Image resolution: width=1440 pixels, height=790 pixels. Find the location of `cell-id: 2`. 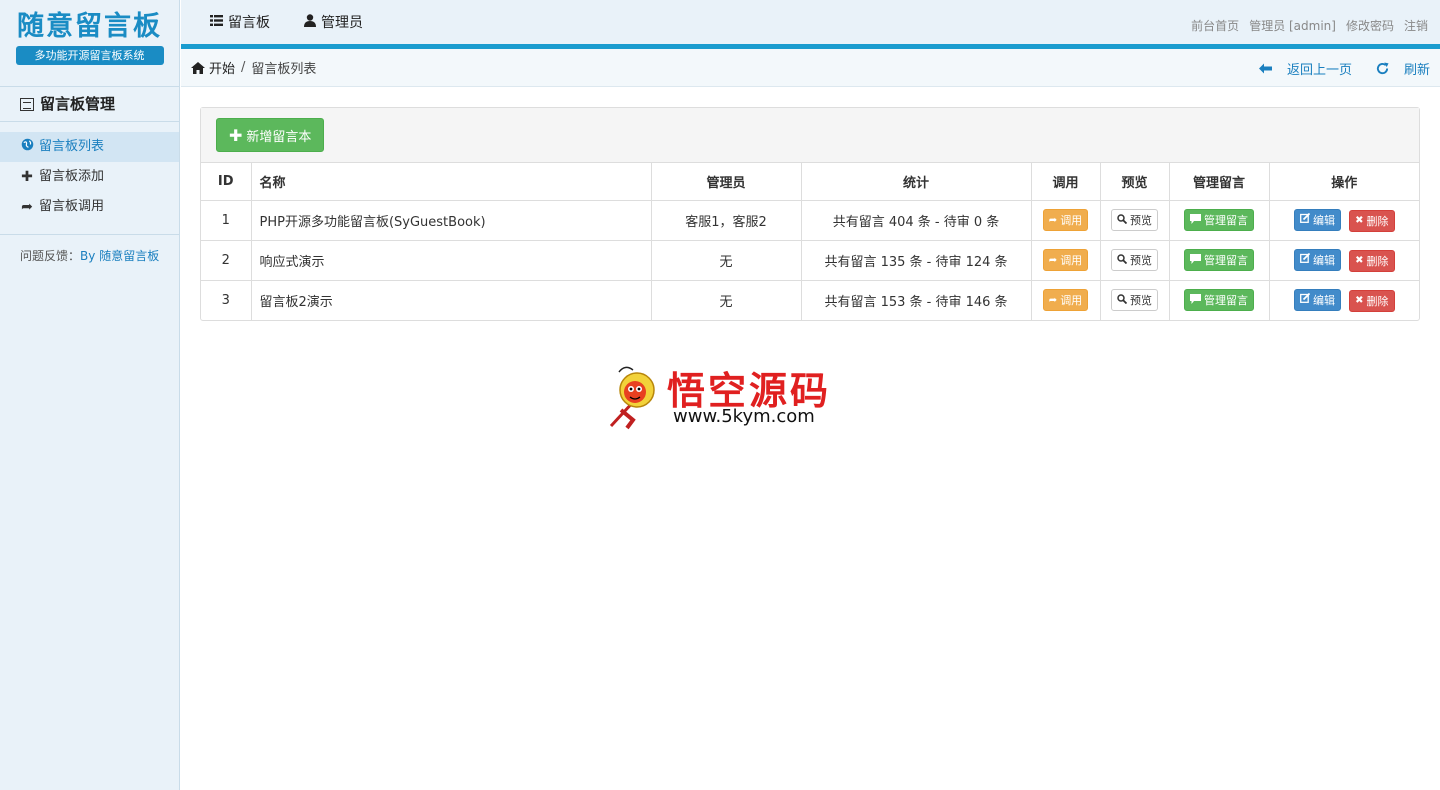

cell-id: 2 is located at coordinates (226, 260).